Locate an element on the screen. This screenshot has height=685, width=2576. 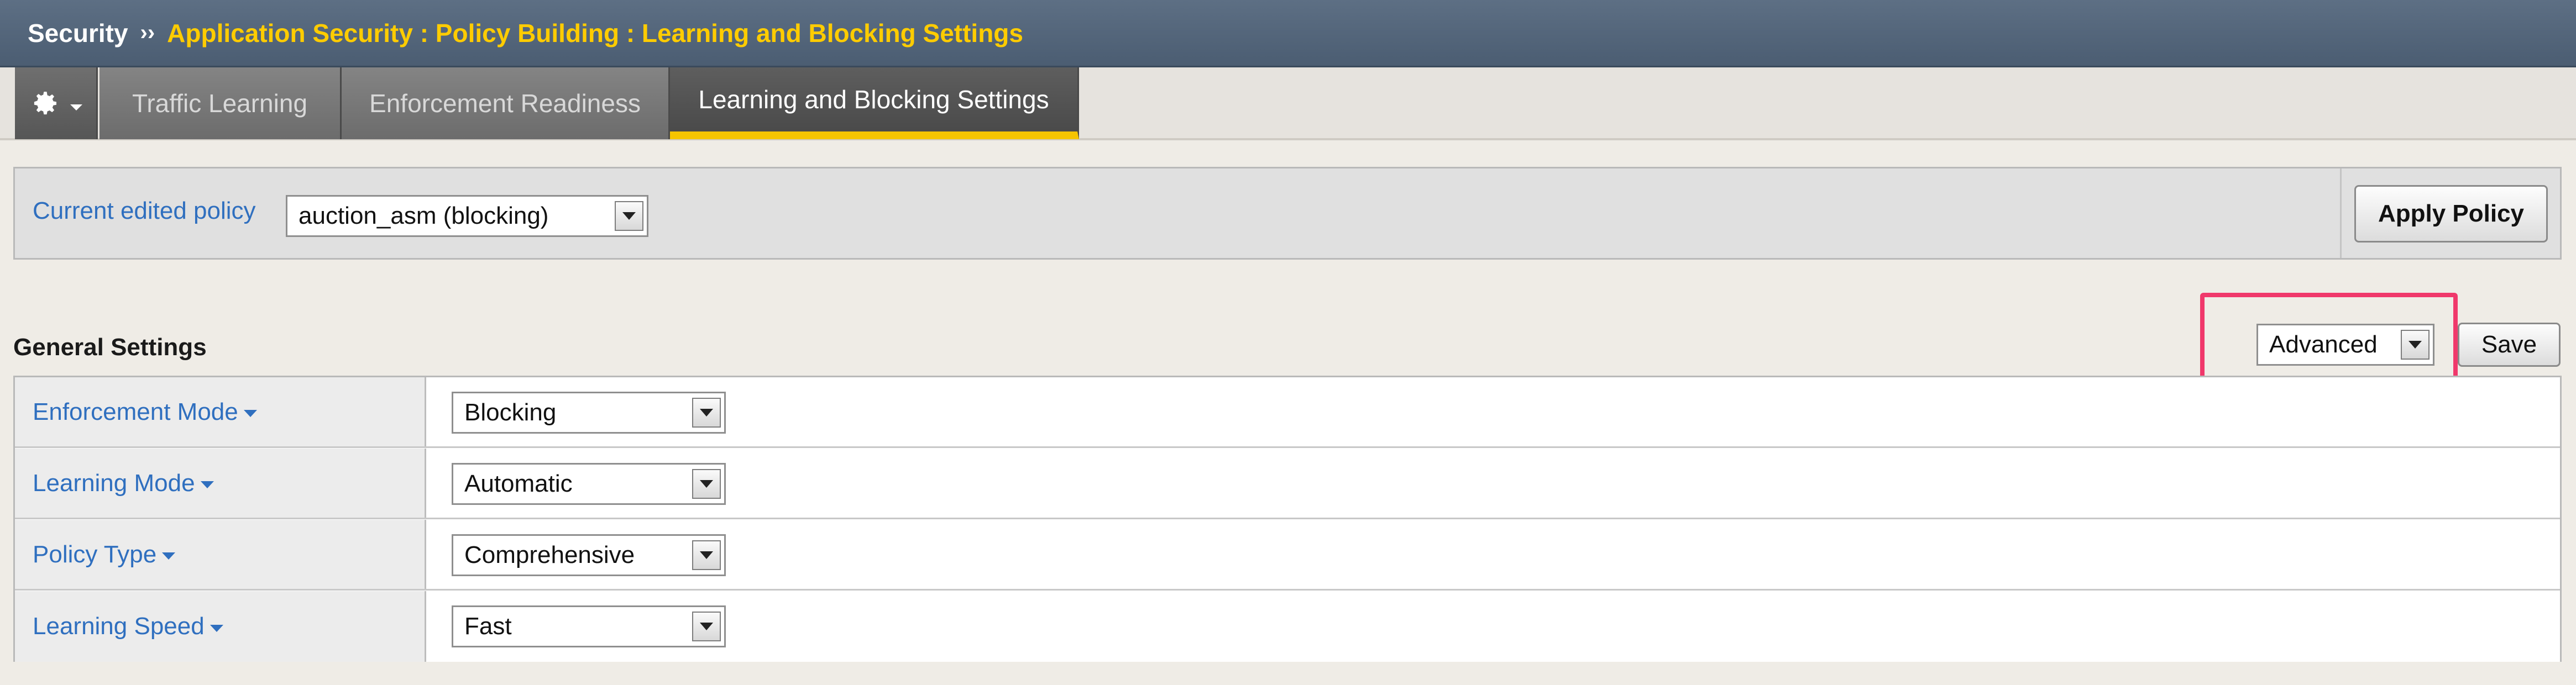
learning-mode-select: Automatic is located at coordinates (589, 484).